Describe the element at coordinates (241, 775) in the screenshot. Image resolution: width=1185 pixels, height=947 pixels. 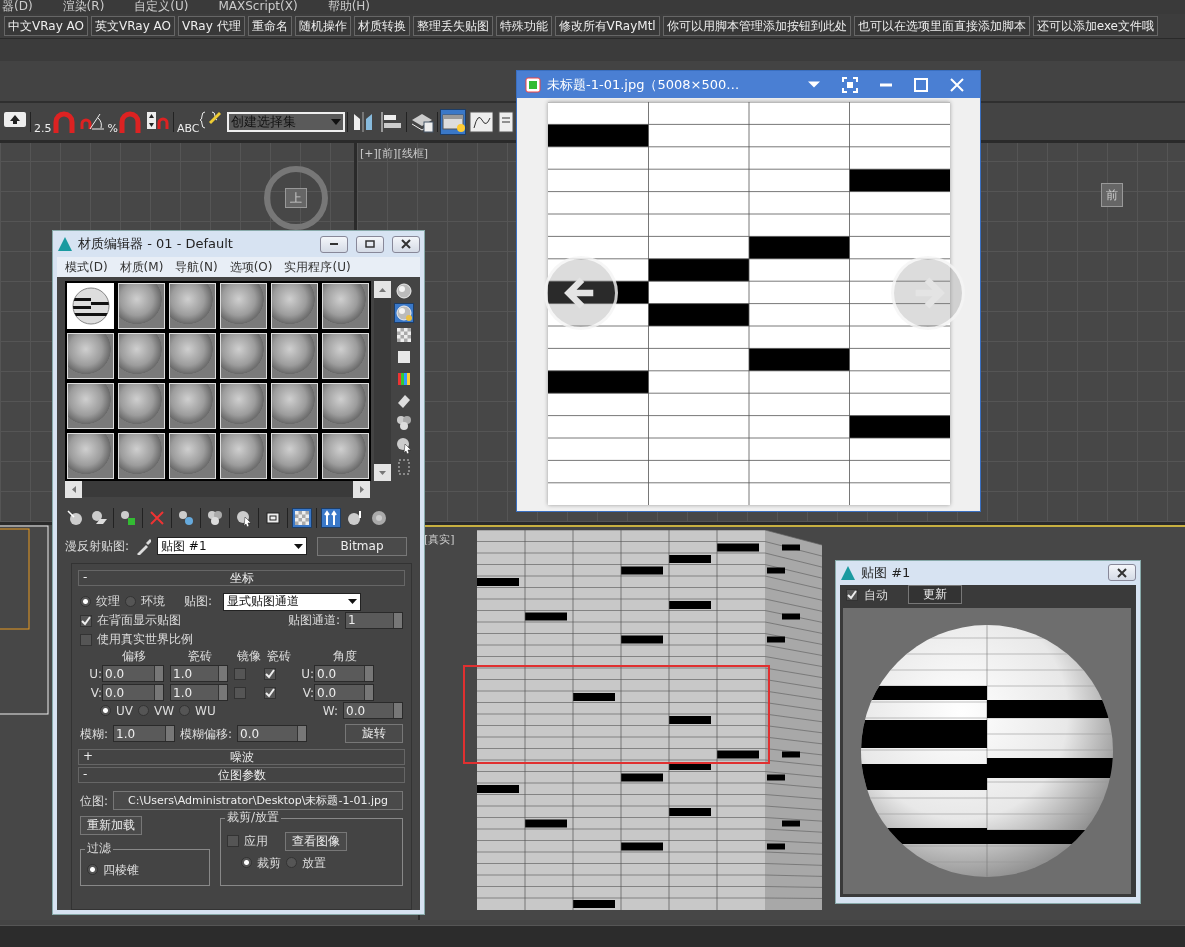
I see `rollout-title: 位图参数` at that location.